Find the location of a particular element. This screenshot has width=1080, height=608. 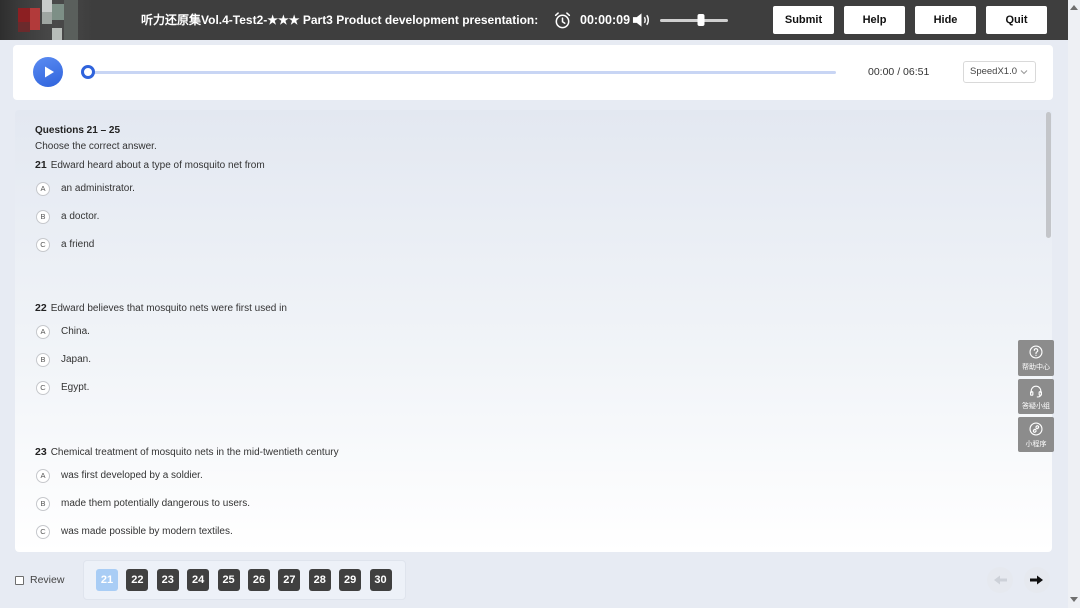

next-button is located at coordinates (1037, 580).